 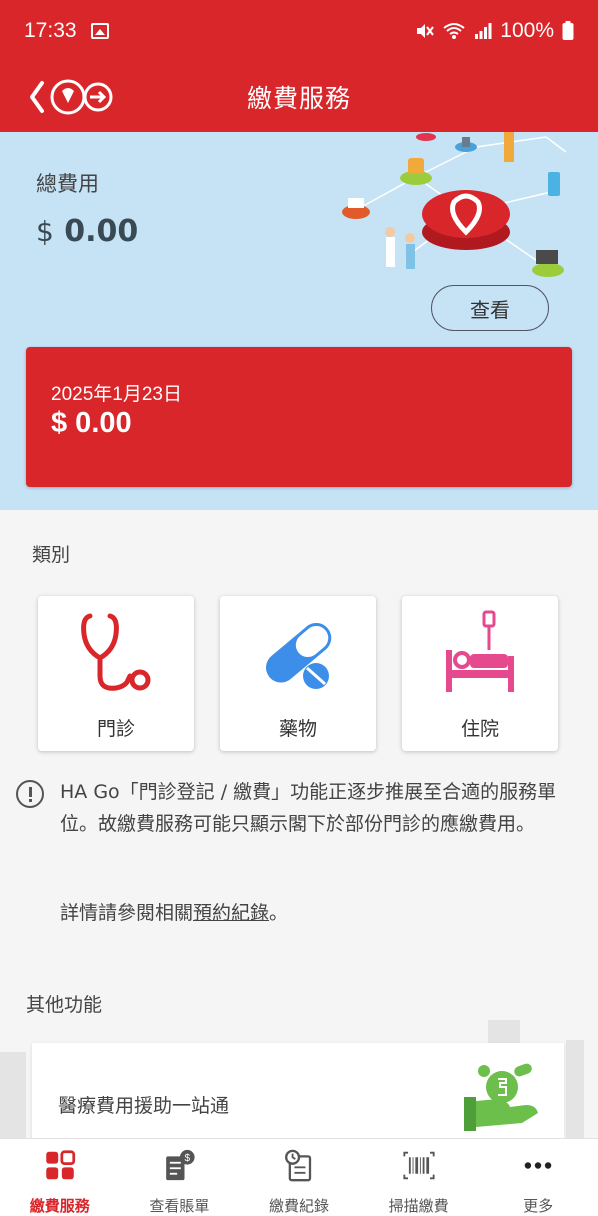 I want to click on appointment-records-link: 預約紀錄, so click(x=231, y=913).